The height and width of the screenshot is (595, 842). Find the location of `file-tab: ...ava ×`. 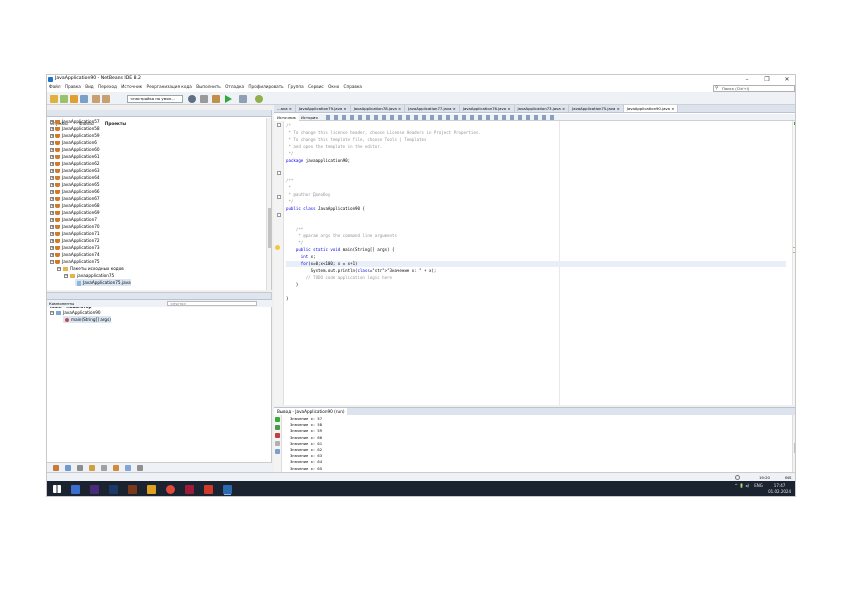

file-tab: ...ava × is located at coordinates (285, 108).